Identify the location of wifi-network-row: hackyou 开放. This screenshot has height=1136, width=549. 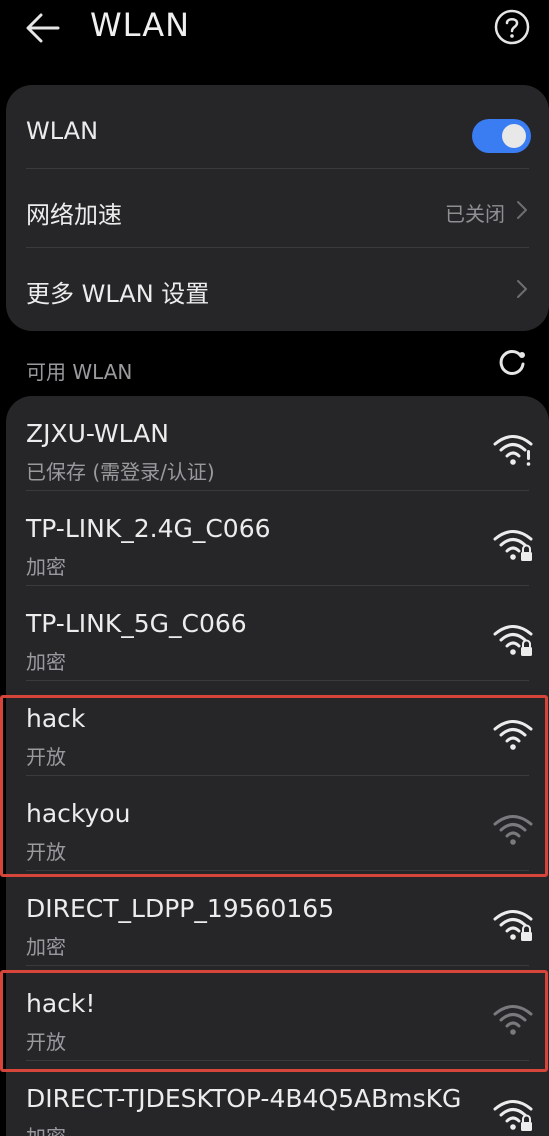
(277, 823).